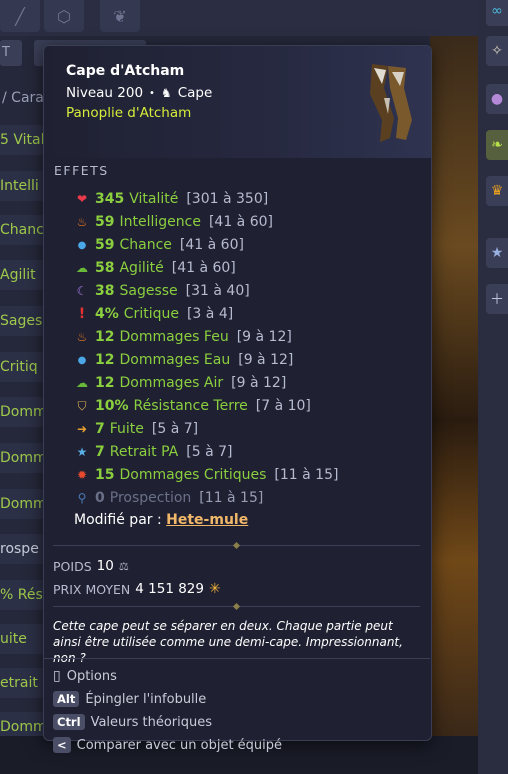  I want to click on equipment-slot-shield: ⬡, so click(64, 16).